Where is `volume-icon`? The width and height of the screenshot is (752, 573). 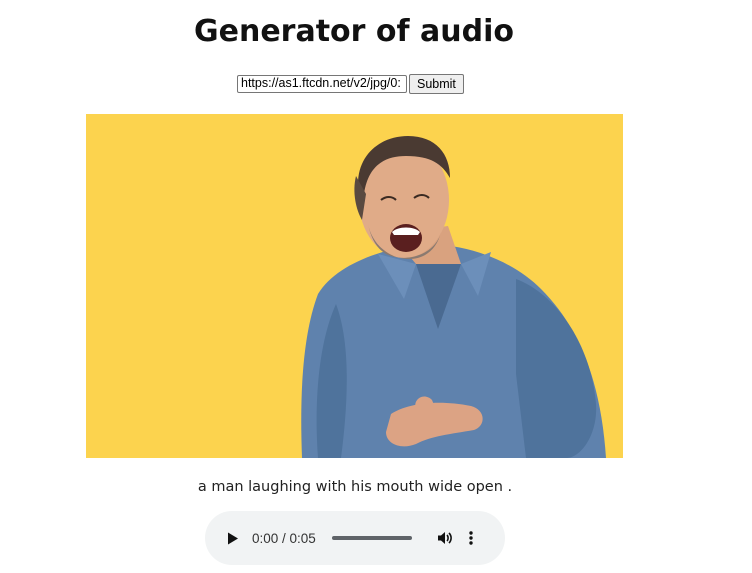
volume-icon is located at coordinates (444, 538).